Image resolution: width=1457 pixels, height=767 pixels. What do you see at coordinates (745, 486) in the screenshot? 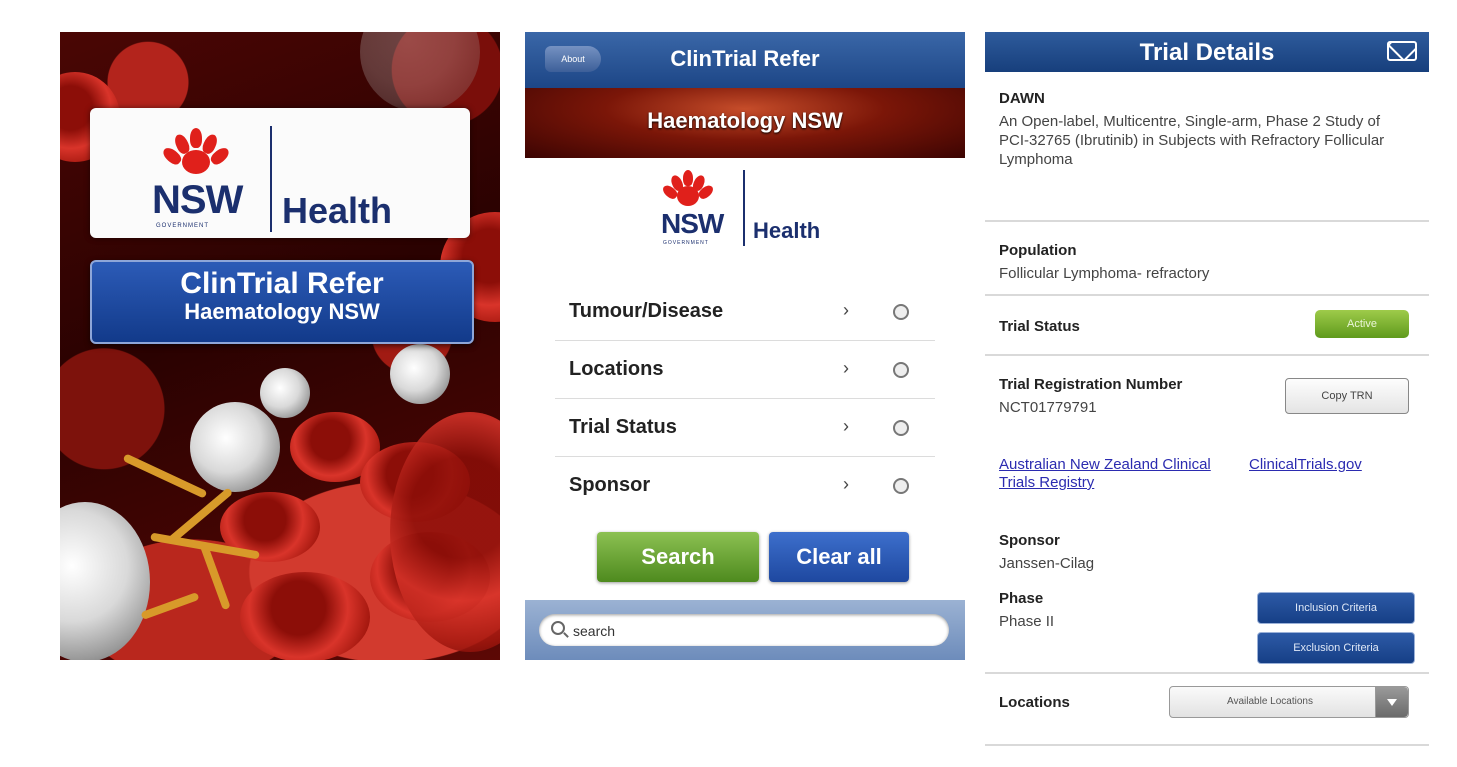
I see `filter-row-sponsor: Sponsor ›` at bounding box center [745, 486].